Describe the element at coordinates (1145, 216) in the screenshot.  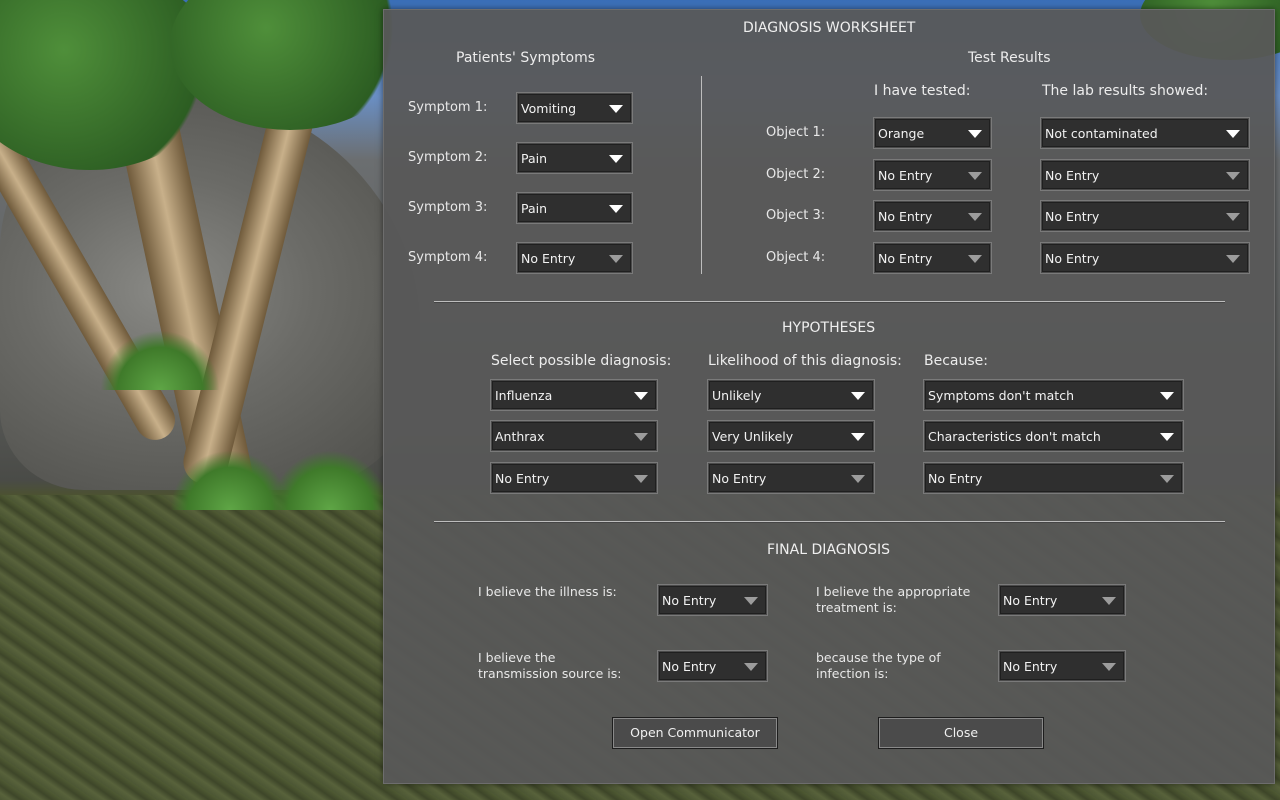
I see `object-3-lab-dropdown: No Entry` at that location.